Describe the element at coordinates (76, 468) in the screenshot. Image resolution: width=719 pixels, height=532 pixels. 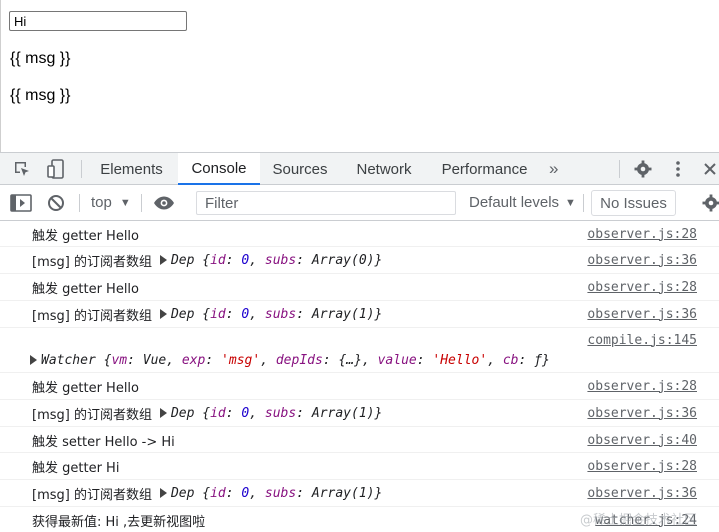
I see `log-text: 触发 getter Hi` at that location.